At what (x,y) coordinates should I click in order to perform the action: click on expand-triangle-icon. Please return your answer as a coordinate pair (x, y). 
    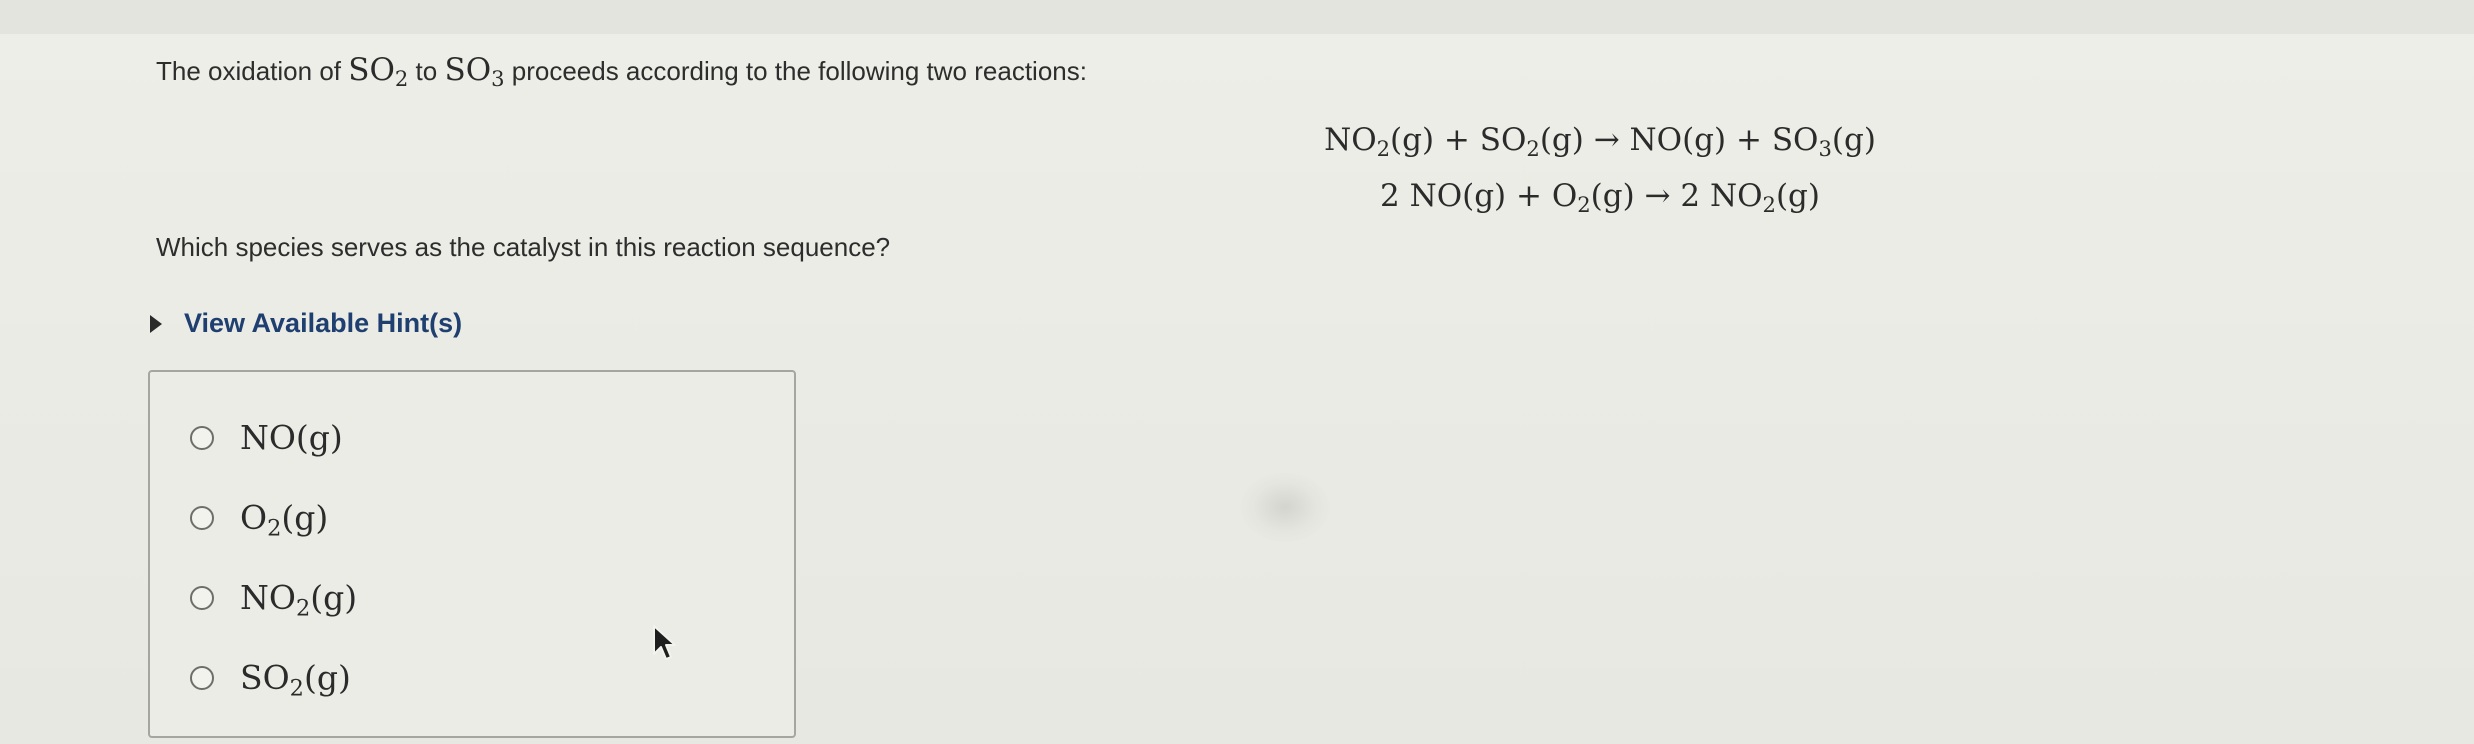
    Looking at the image, I should click on (156, 323).